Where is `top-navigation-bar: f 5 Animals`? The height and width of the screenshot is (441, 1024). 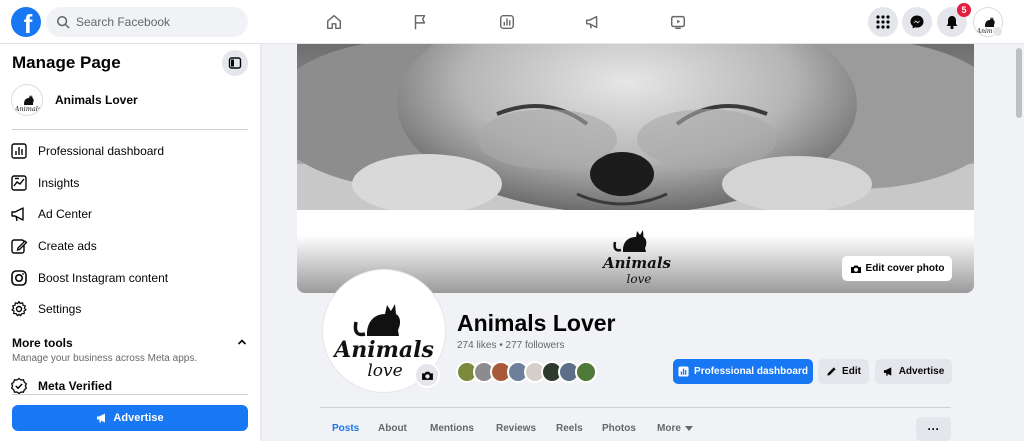
top-navigation-bar: f 5 Animals is located at coordinates (512, 22).